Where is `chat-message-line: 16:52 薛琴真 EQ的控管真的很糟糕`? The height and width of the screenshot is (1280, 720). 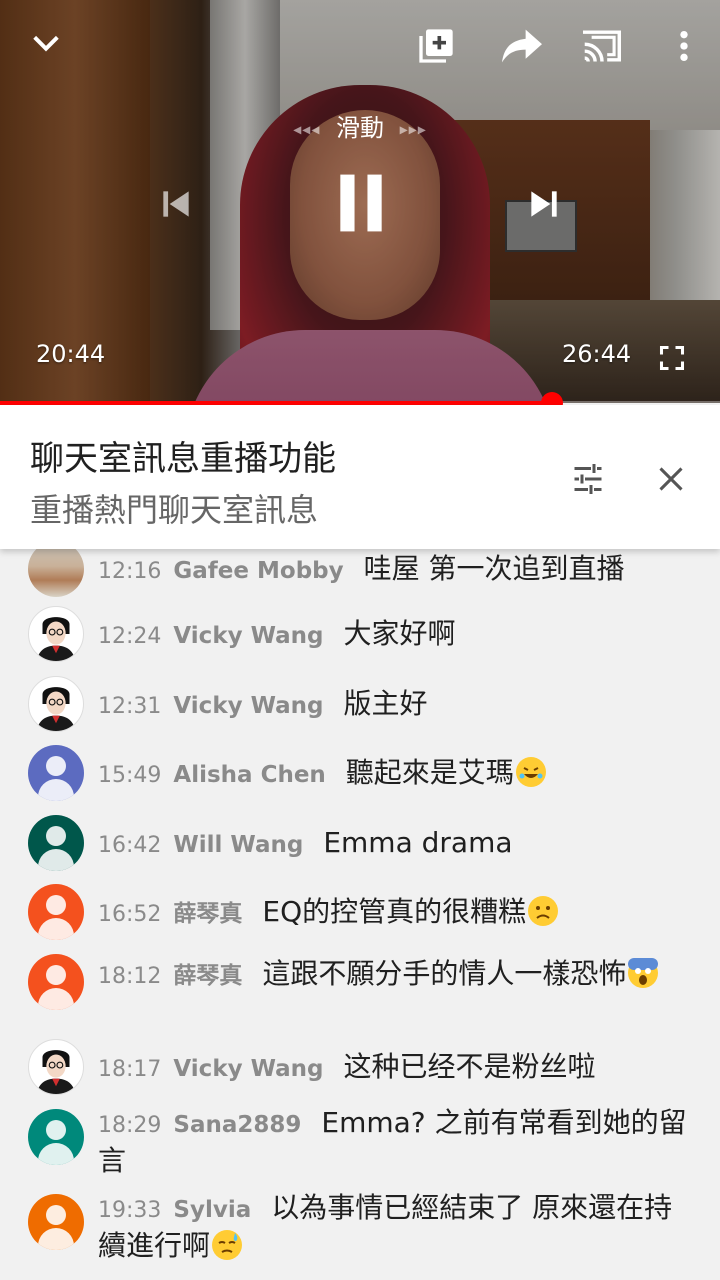 chat-message-line: 16:52 薛琴真 EQ的控管真的很糟糕 is located at coordinates (394, 914).